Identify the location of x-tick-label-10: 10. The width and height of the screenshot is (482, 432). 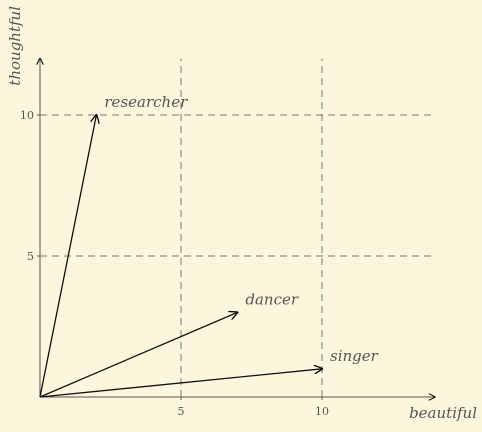
(322, 411).